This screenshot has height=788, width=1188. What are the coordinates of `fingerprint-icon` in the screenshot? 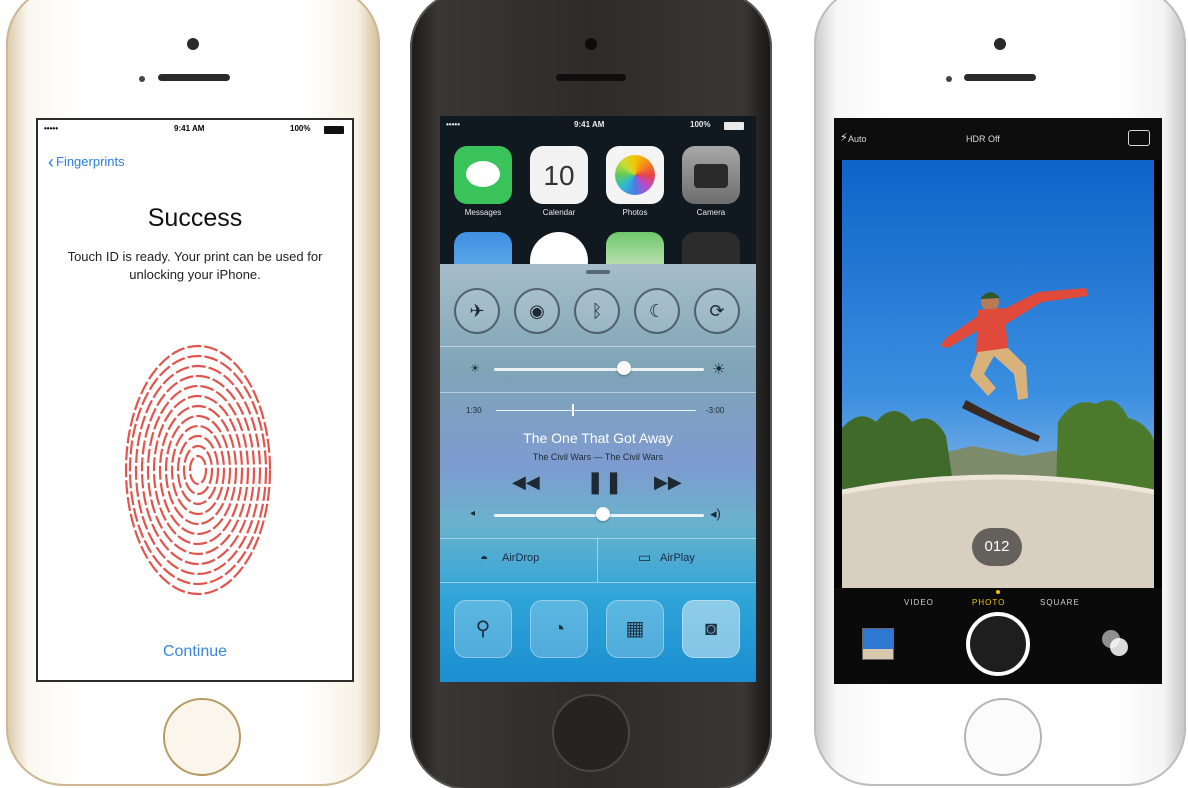 It's located at (198, 470).